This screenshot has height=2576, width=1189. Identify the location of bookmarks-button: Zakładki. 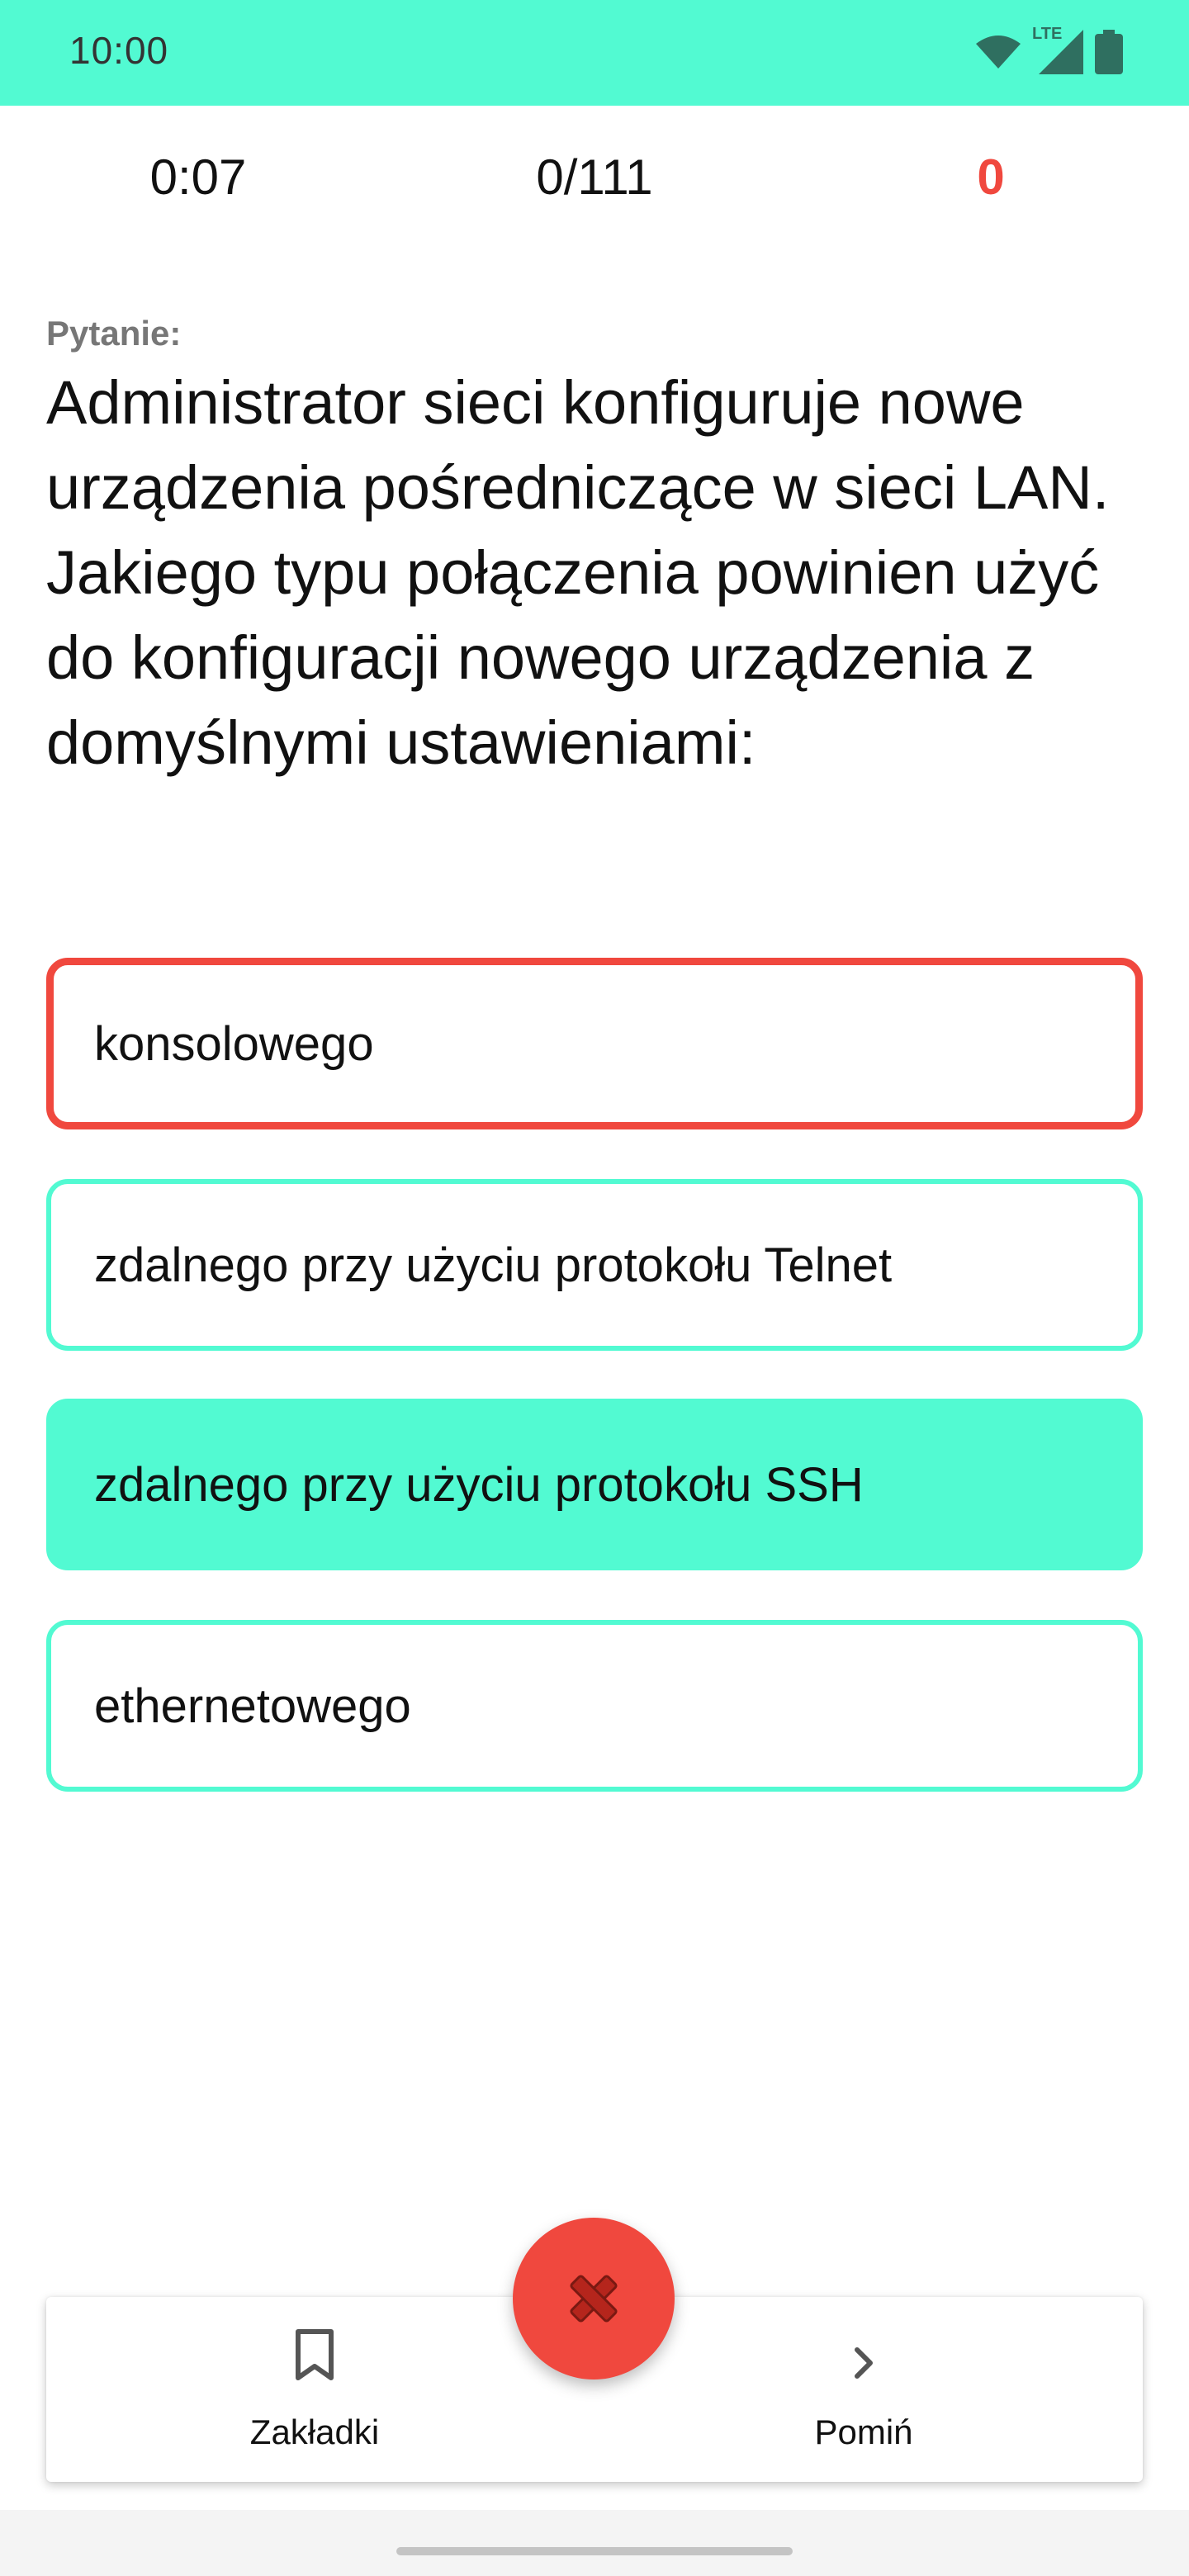
(314, 2389).